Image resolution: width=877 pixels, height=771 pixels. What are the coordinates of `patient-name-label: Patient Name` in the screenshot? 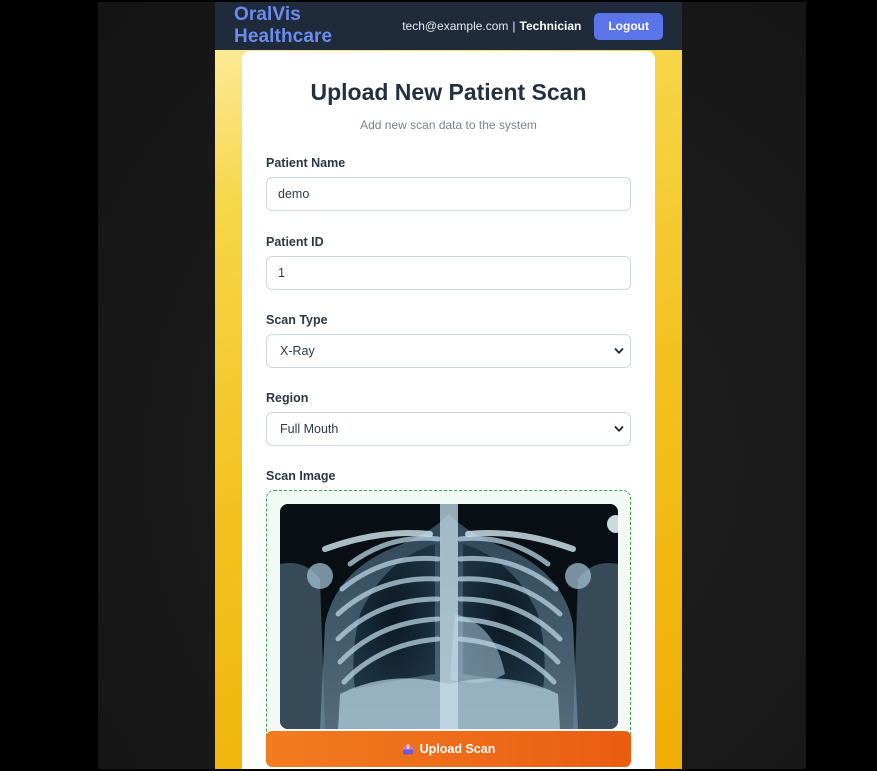 It's located at (306, 163).